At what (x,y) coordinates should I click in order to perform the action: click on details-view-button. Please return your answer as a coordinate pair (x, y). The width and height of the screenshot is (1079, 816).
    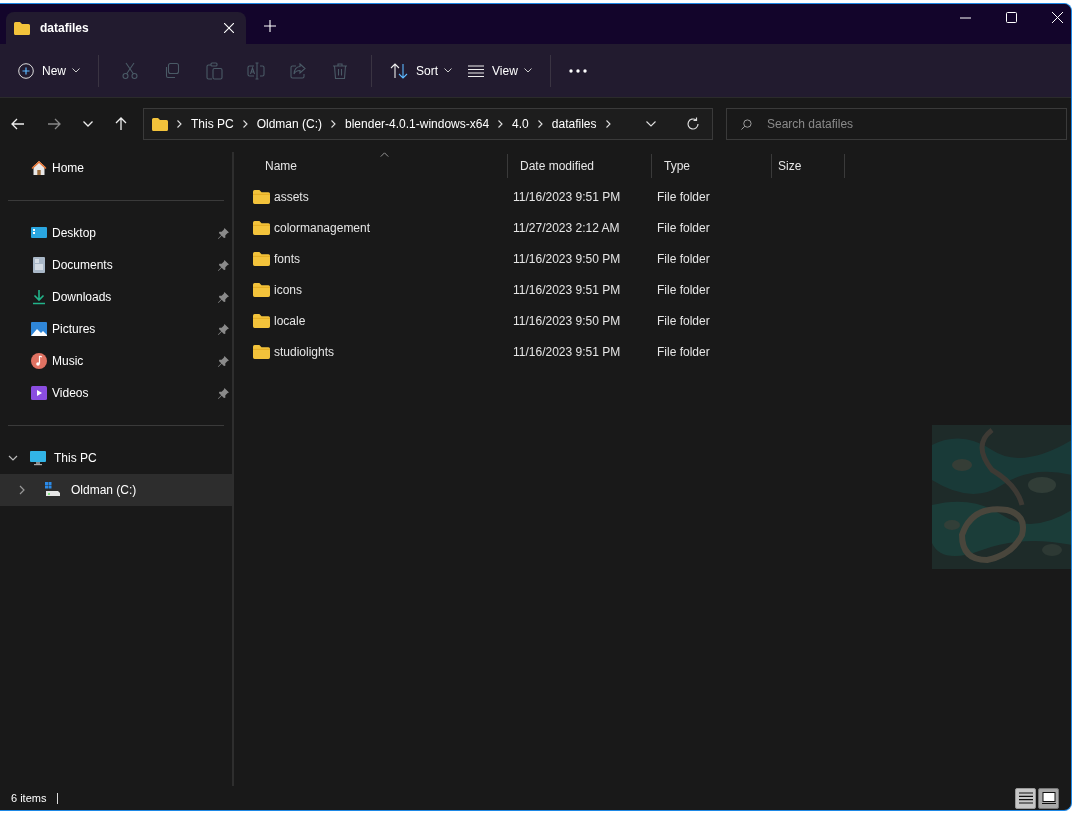
    Looking at the image, I should click on (1025, 798).